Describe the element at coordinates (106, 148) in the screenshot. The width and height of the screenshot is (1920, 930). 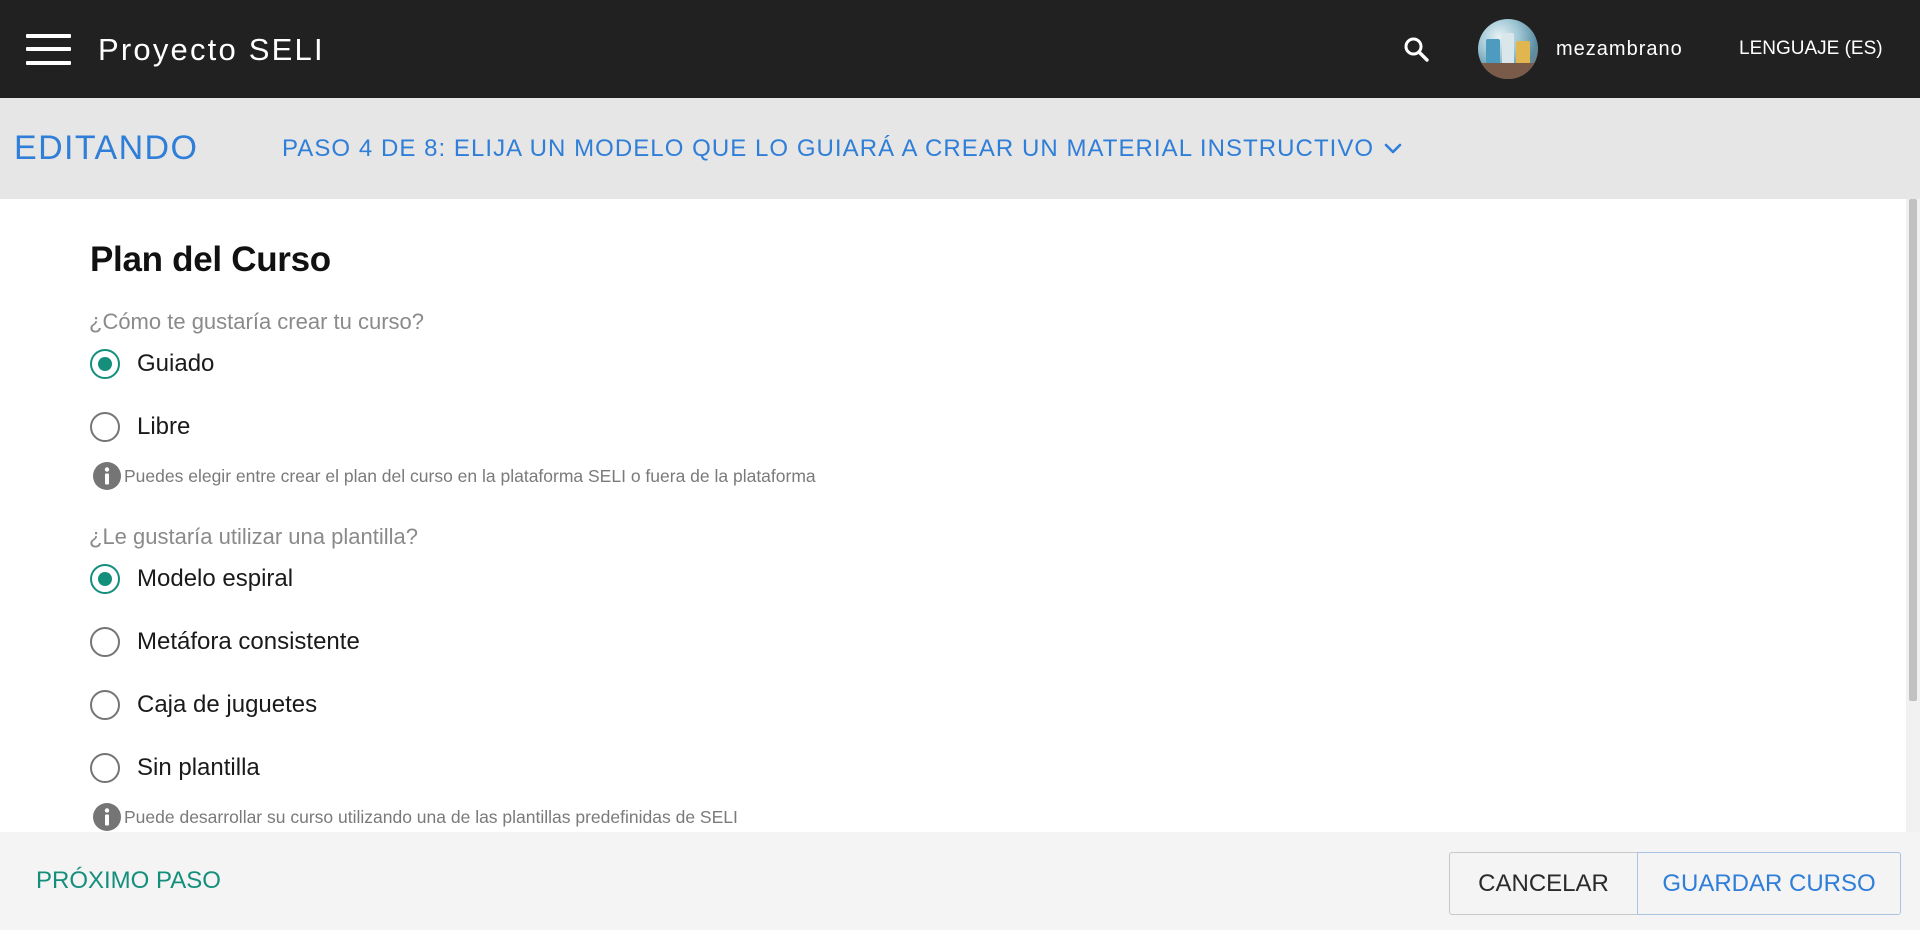
I see `editing-label: EDITANDO` at that location.